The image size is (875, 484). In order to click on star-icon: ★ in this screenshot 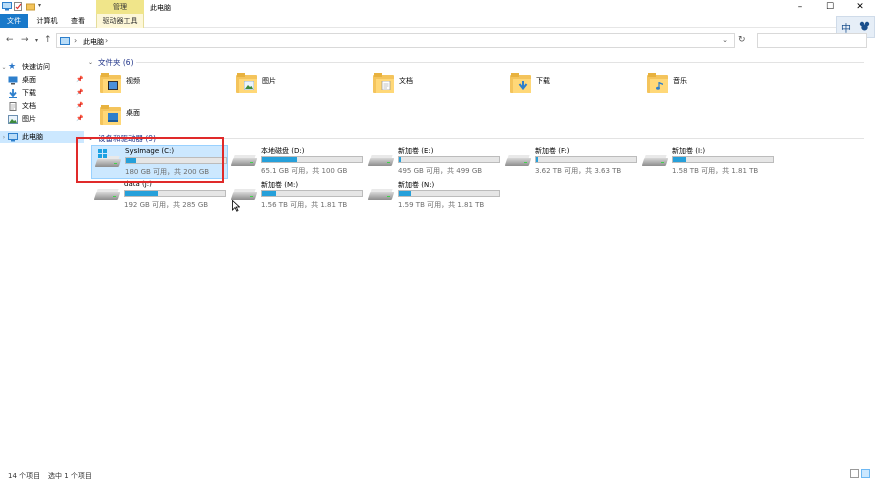, I will do `click(12, 66)`.